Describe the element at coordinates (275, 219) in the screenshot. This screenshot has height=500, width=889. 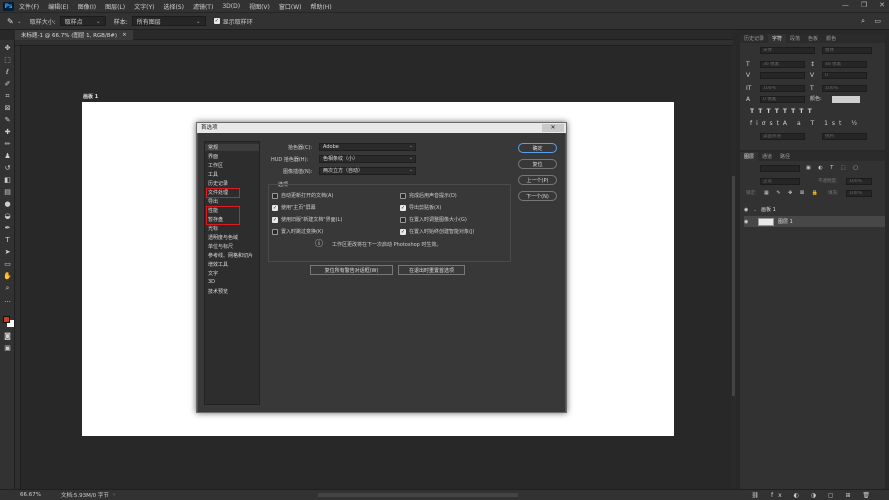
I see `checkbox-legacy-new-doc: ✓` at that location.